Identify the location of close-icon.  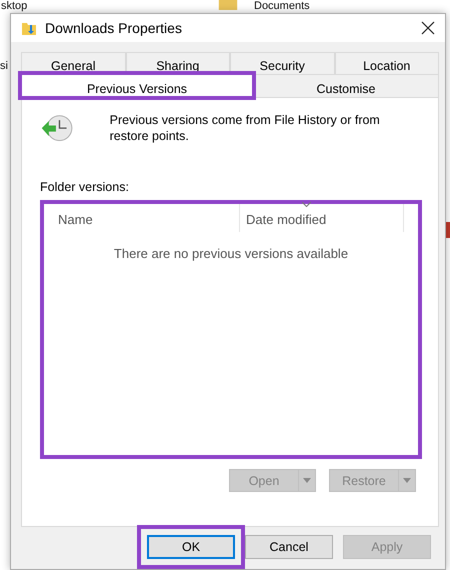
(428, 28).